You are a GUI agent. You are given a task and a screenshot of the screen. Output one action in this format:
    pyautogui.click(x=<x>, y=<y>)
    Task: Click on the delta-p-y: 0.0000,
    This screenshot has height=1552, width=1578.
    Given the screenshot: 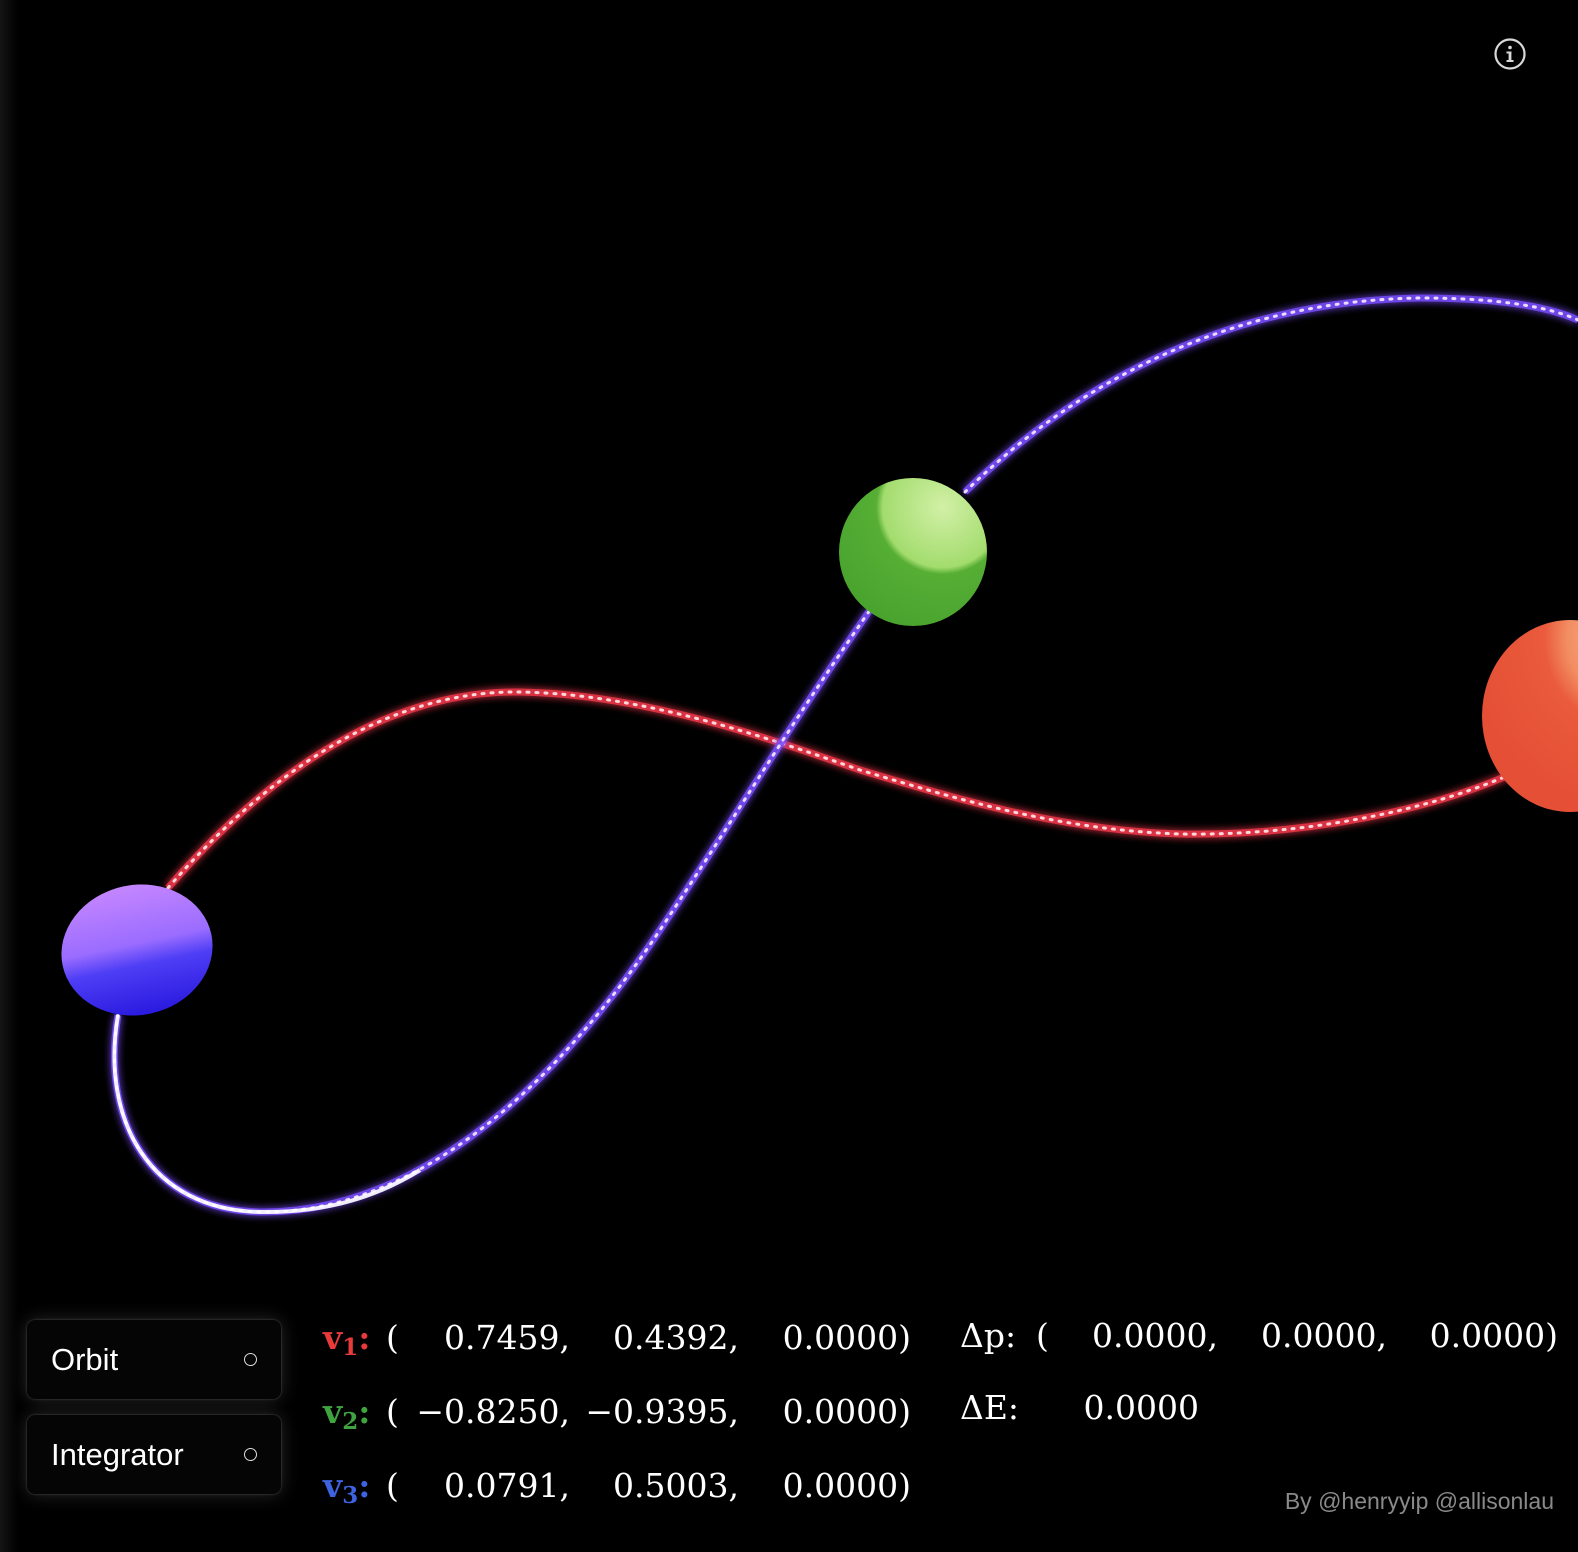 What is the action you would take?
    pyautogui.click(x=1324, y=1335)
    